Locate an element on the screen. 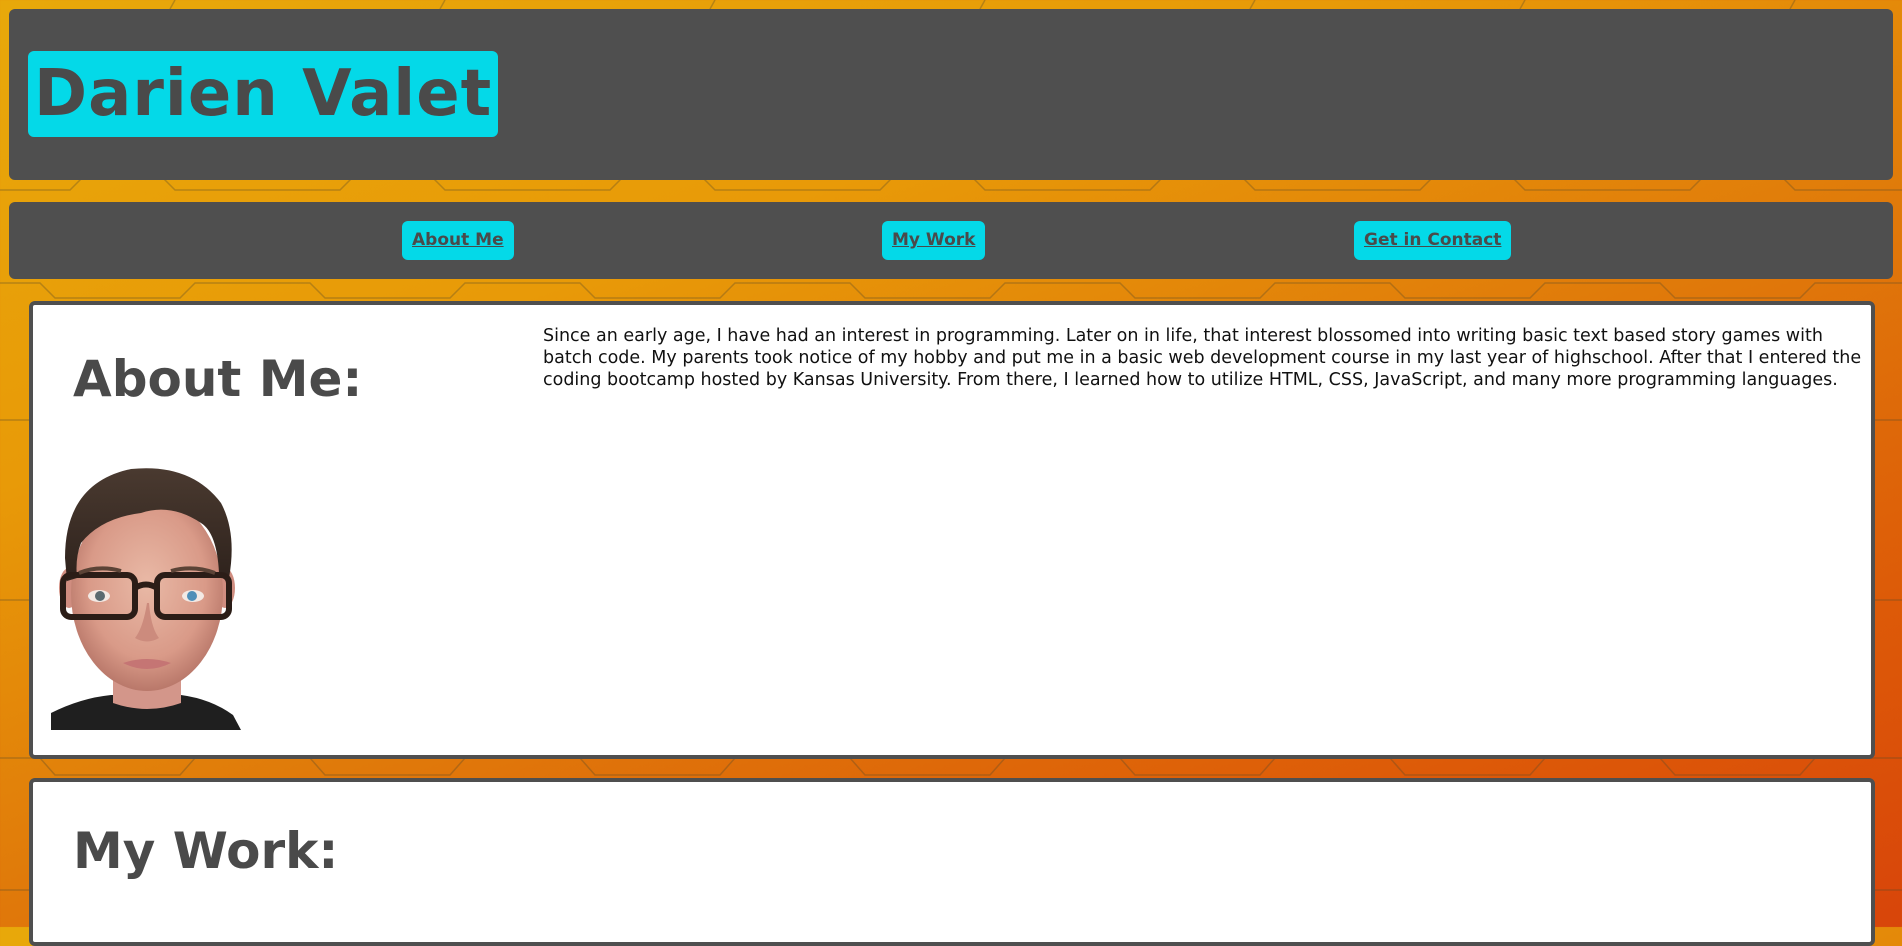 This screenshot has width=1902, height=946. nav-link-about-me: About Me is located at coordinates (458, 240).